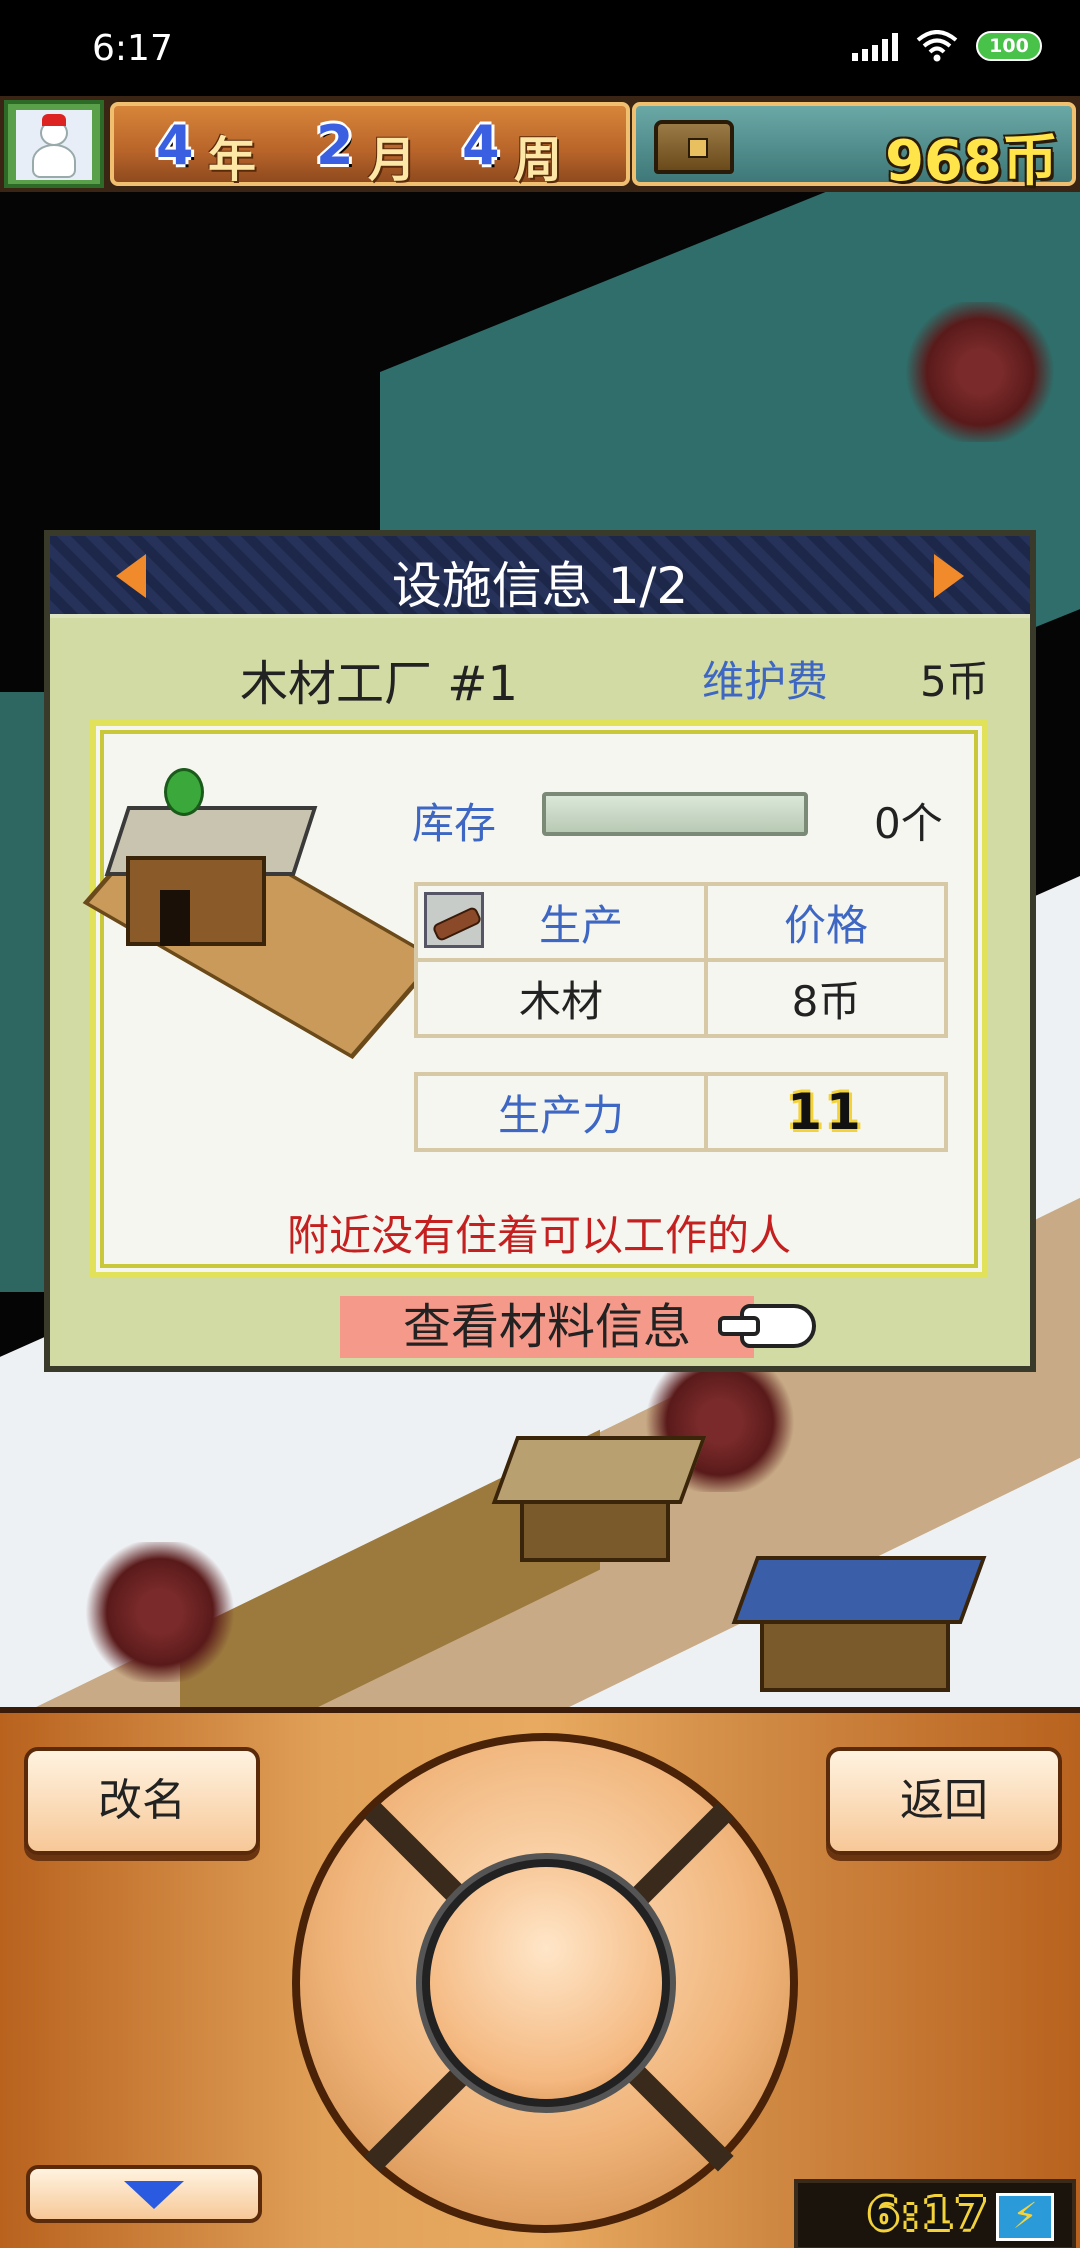 The height and width of the screenshot is (2248, 1080). Describe the element at coordinates (826, 922) in the screenshot. I see `price-header: 价格` at that location.